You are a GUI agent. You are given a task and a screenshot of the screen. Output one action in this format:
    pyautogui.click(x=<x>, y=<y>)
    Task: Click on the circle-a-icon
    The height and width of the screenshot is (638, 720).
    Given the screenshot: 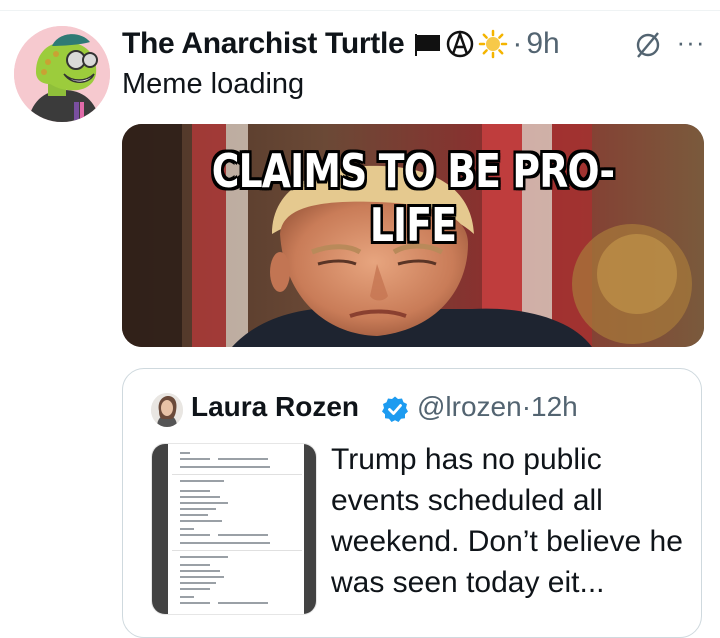 What is the action you would take?
    pyautogui.click(x=460, y=44)
    